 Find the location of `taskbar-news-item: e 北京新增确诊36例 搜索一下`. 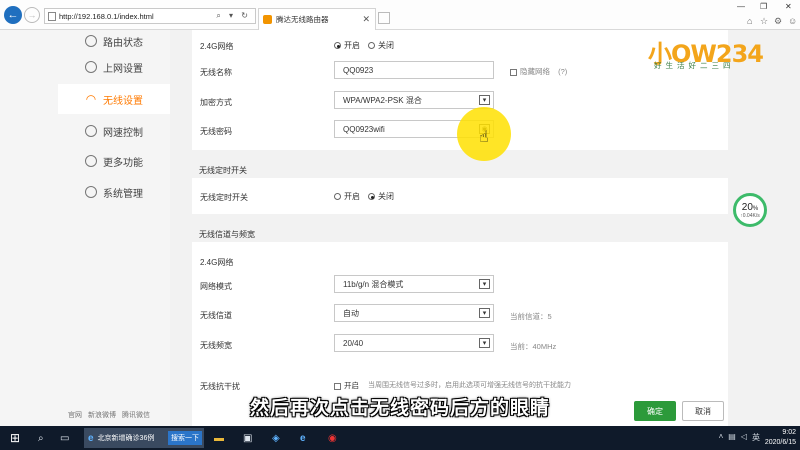

taskbar-news-item: e 北京新增确诊36例 搜索一下 is located at coordinates (144, 438).